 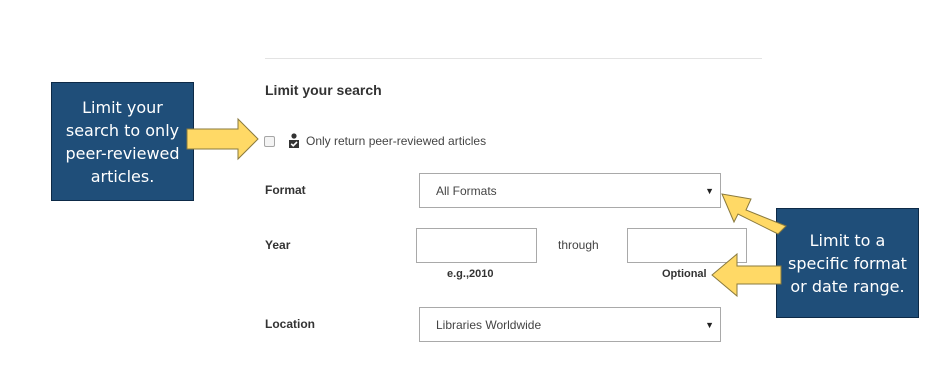 I want to click on arrow-right-icon, so click(x=222, y=139).